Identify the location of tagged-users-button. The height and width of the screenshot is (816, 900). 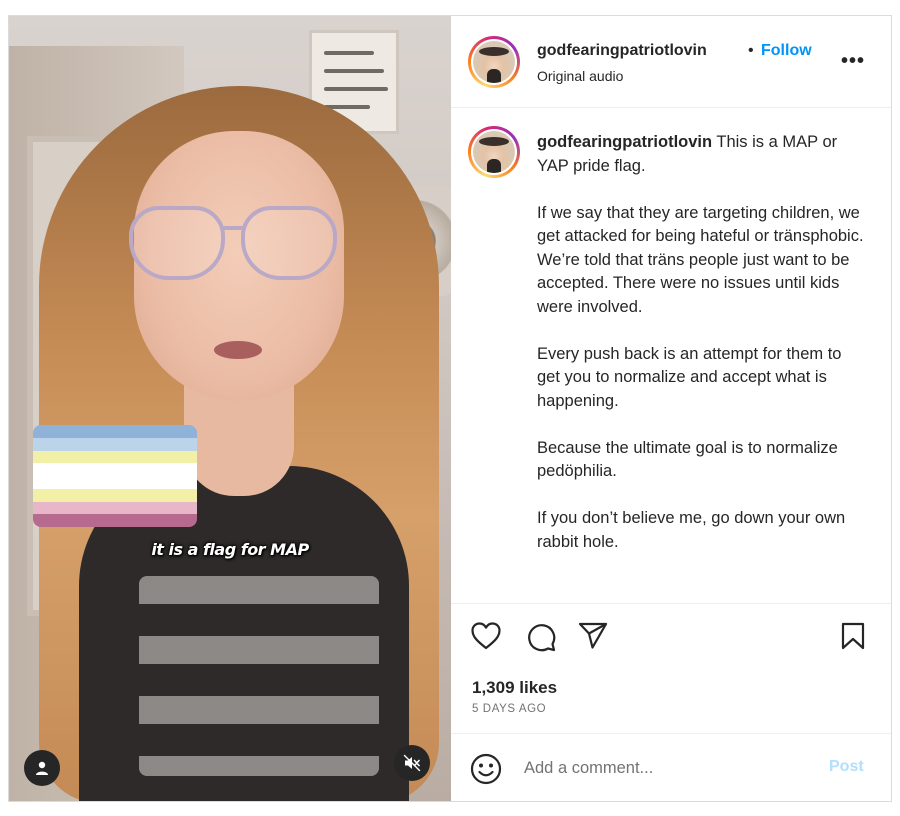
(42, 768).